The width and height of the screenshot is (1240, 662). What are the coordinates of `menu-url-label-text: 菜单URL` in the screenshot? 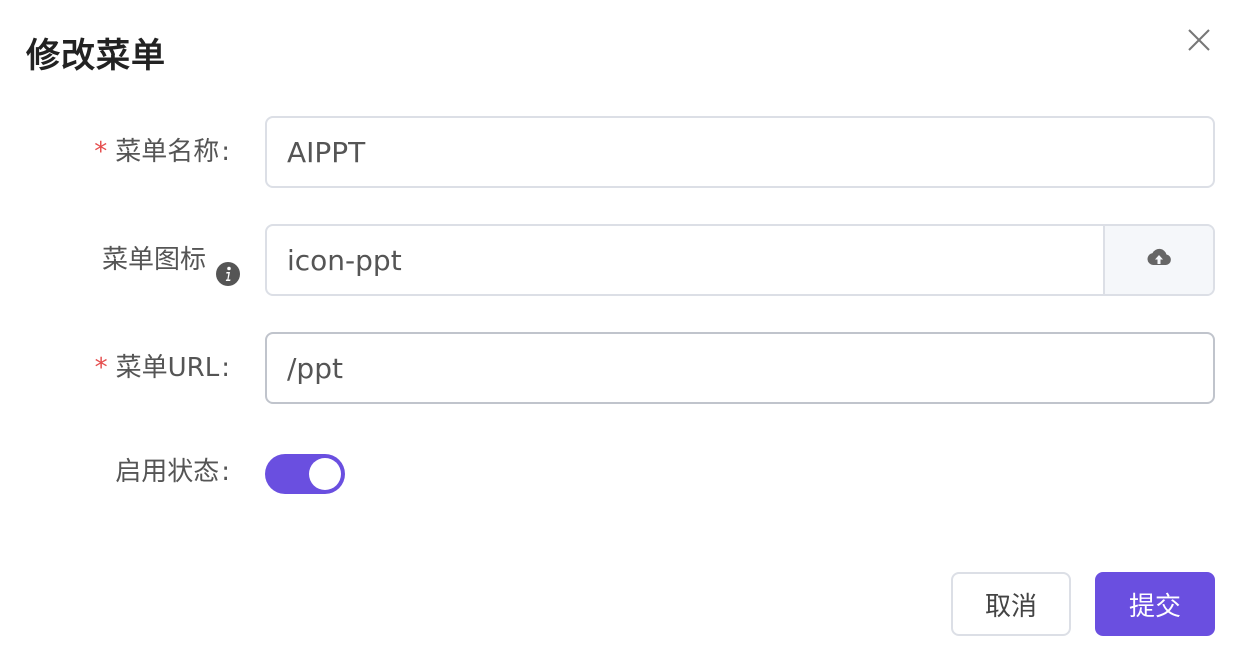 It's located at (167, 368).